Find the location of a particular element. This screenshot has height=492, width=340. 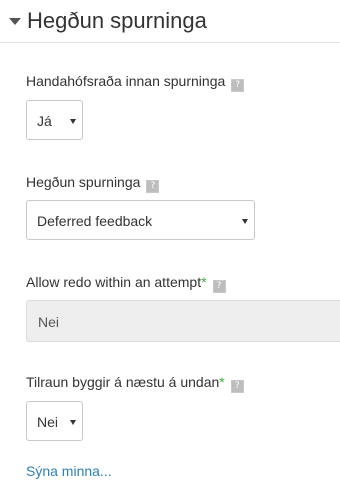

behaviour-label-row: Hegðun spurninga? is located at coordinates (93, 183).